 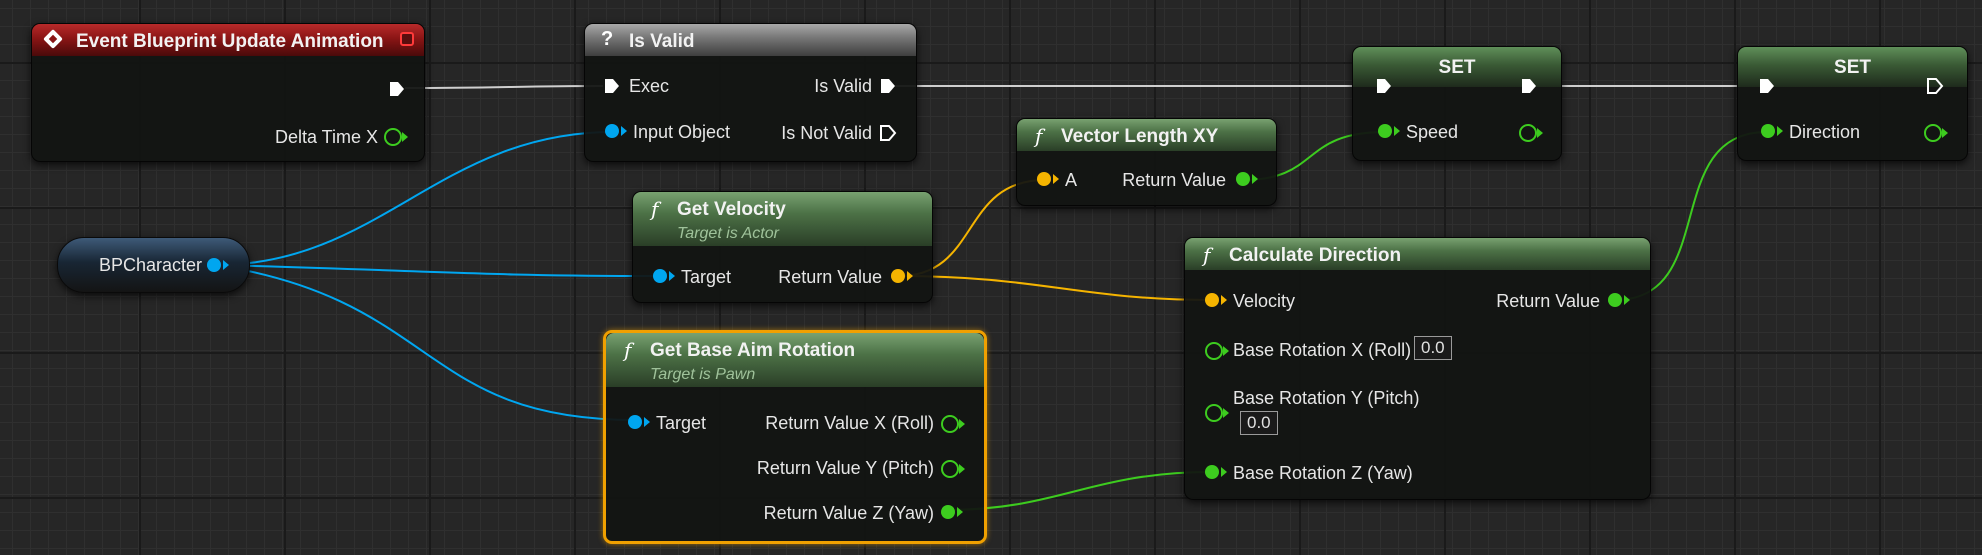 I want to click on set-speed-node: SET Speed, so click(x=1457, y=103).